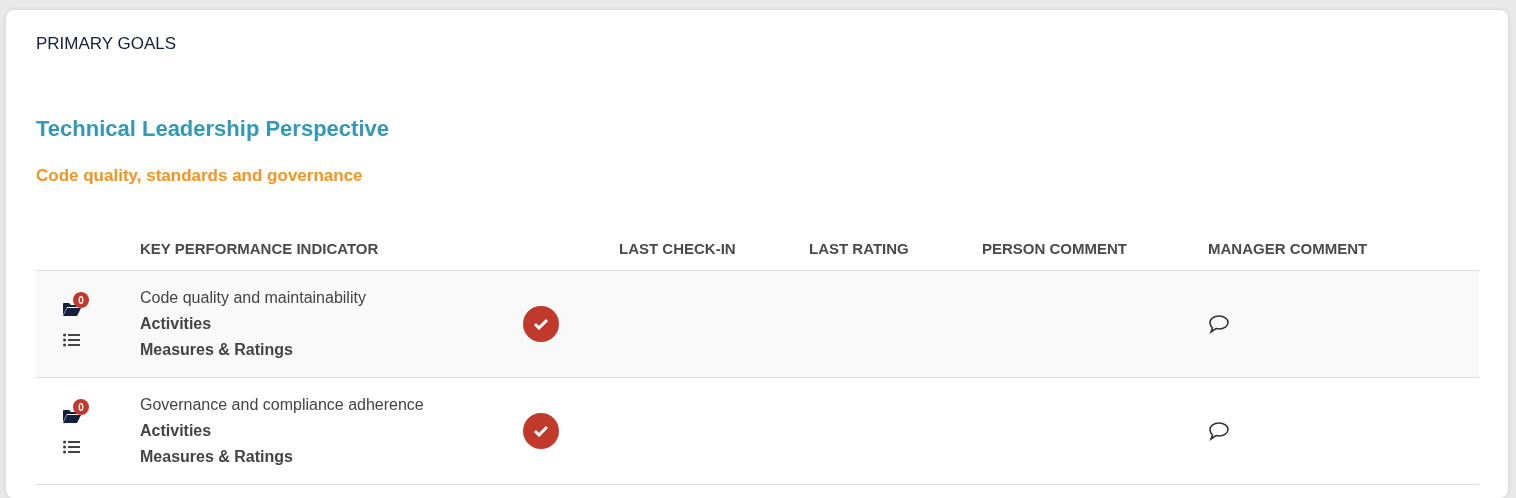 The image size is (1516, 498). I want to click on column-header: PERSON COMMENT, so click(1054, 248).